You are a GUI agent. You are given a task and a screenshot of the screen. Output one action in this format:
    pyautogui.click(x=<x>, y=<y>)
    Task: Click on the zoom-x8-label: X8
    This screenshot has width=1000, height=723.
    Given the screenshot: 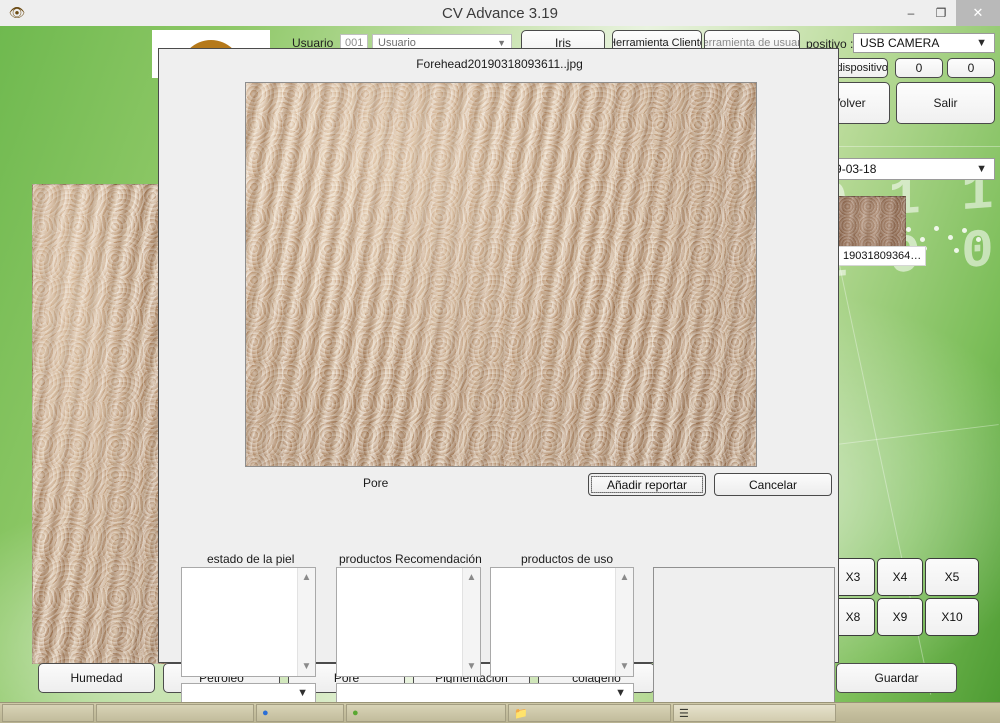 What is the action you would take?
    pyautogui.click(x=853, y=617)
    